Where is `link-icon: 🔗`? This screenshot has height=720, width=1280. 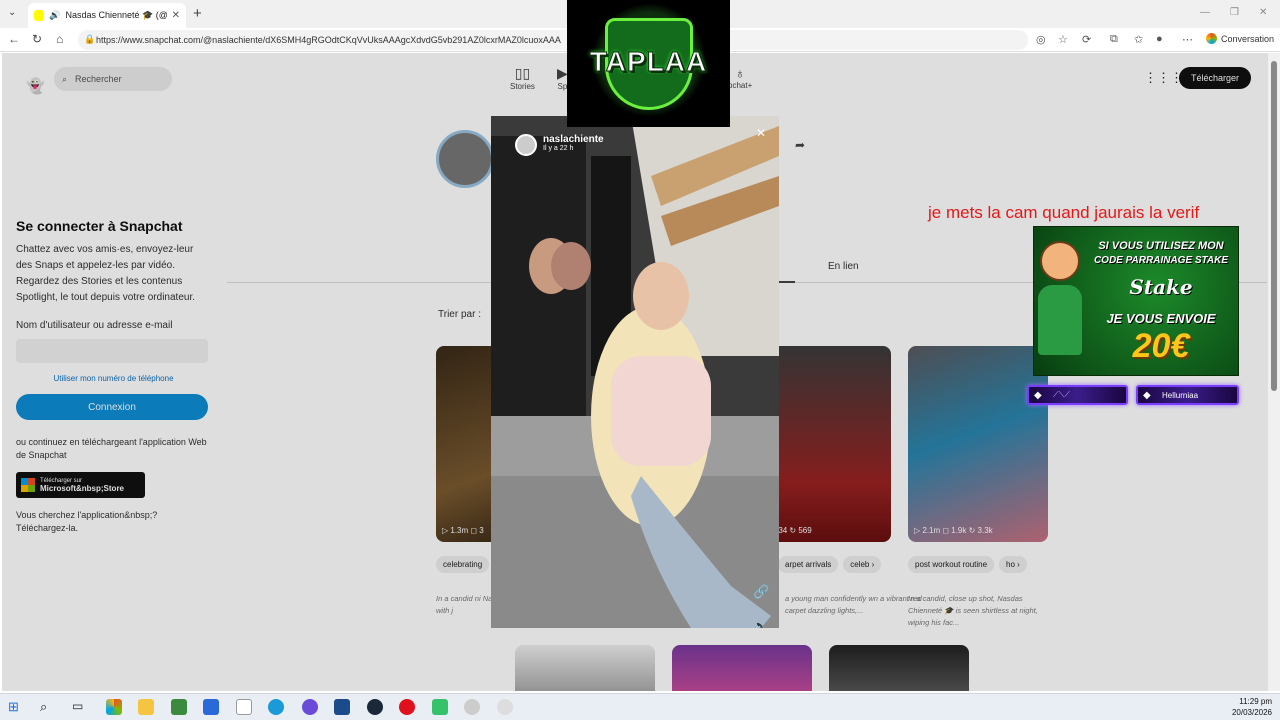 link-icon: 🔗 is located at coordinates (761, 592).